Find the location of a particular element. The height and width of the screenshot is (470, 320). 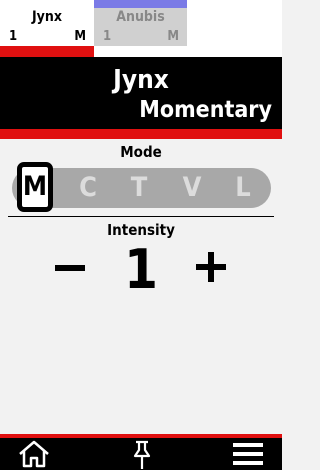

mode-option-t: T is located at coordinates (139, 188).